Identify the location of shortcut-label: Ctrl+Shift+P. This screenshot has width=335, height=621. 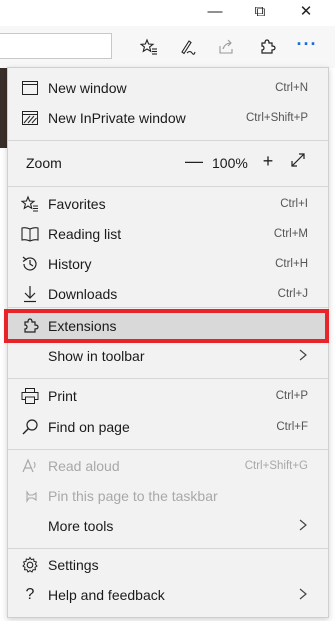
(277, 118).